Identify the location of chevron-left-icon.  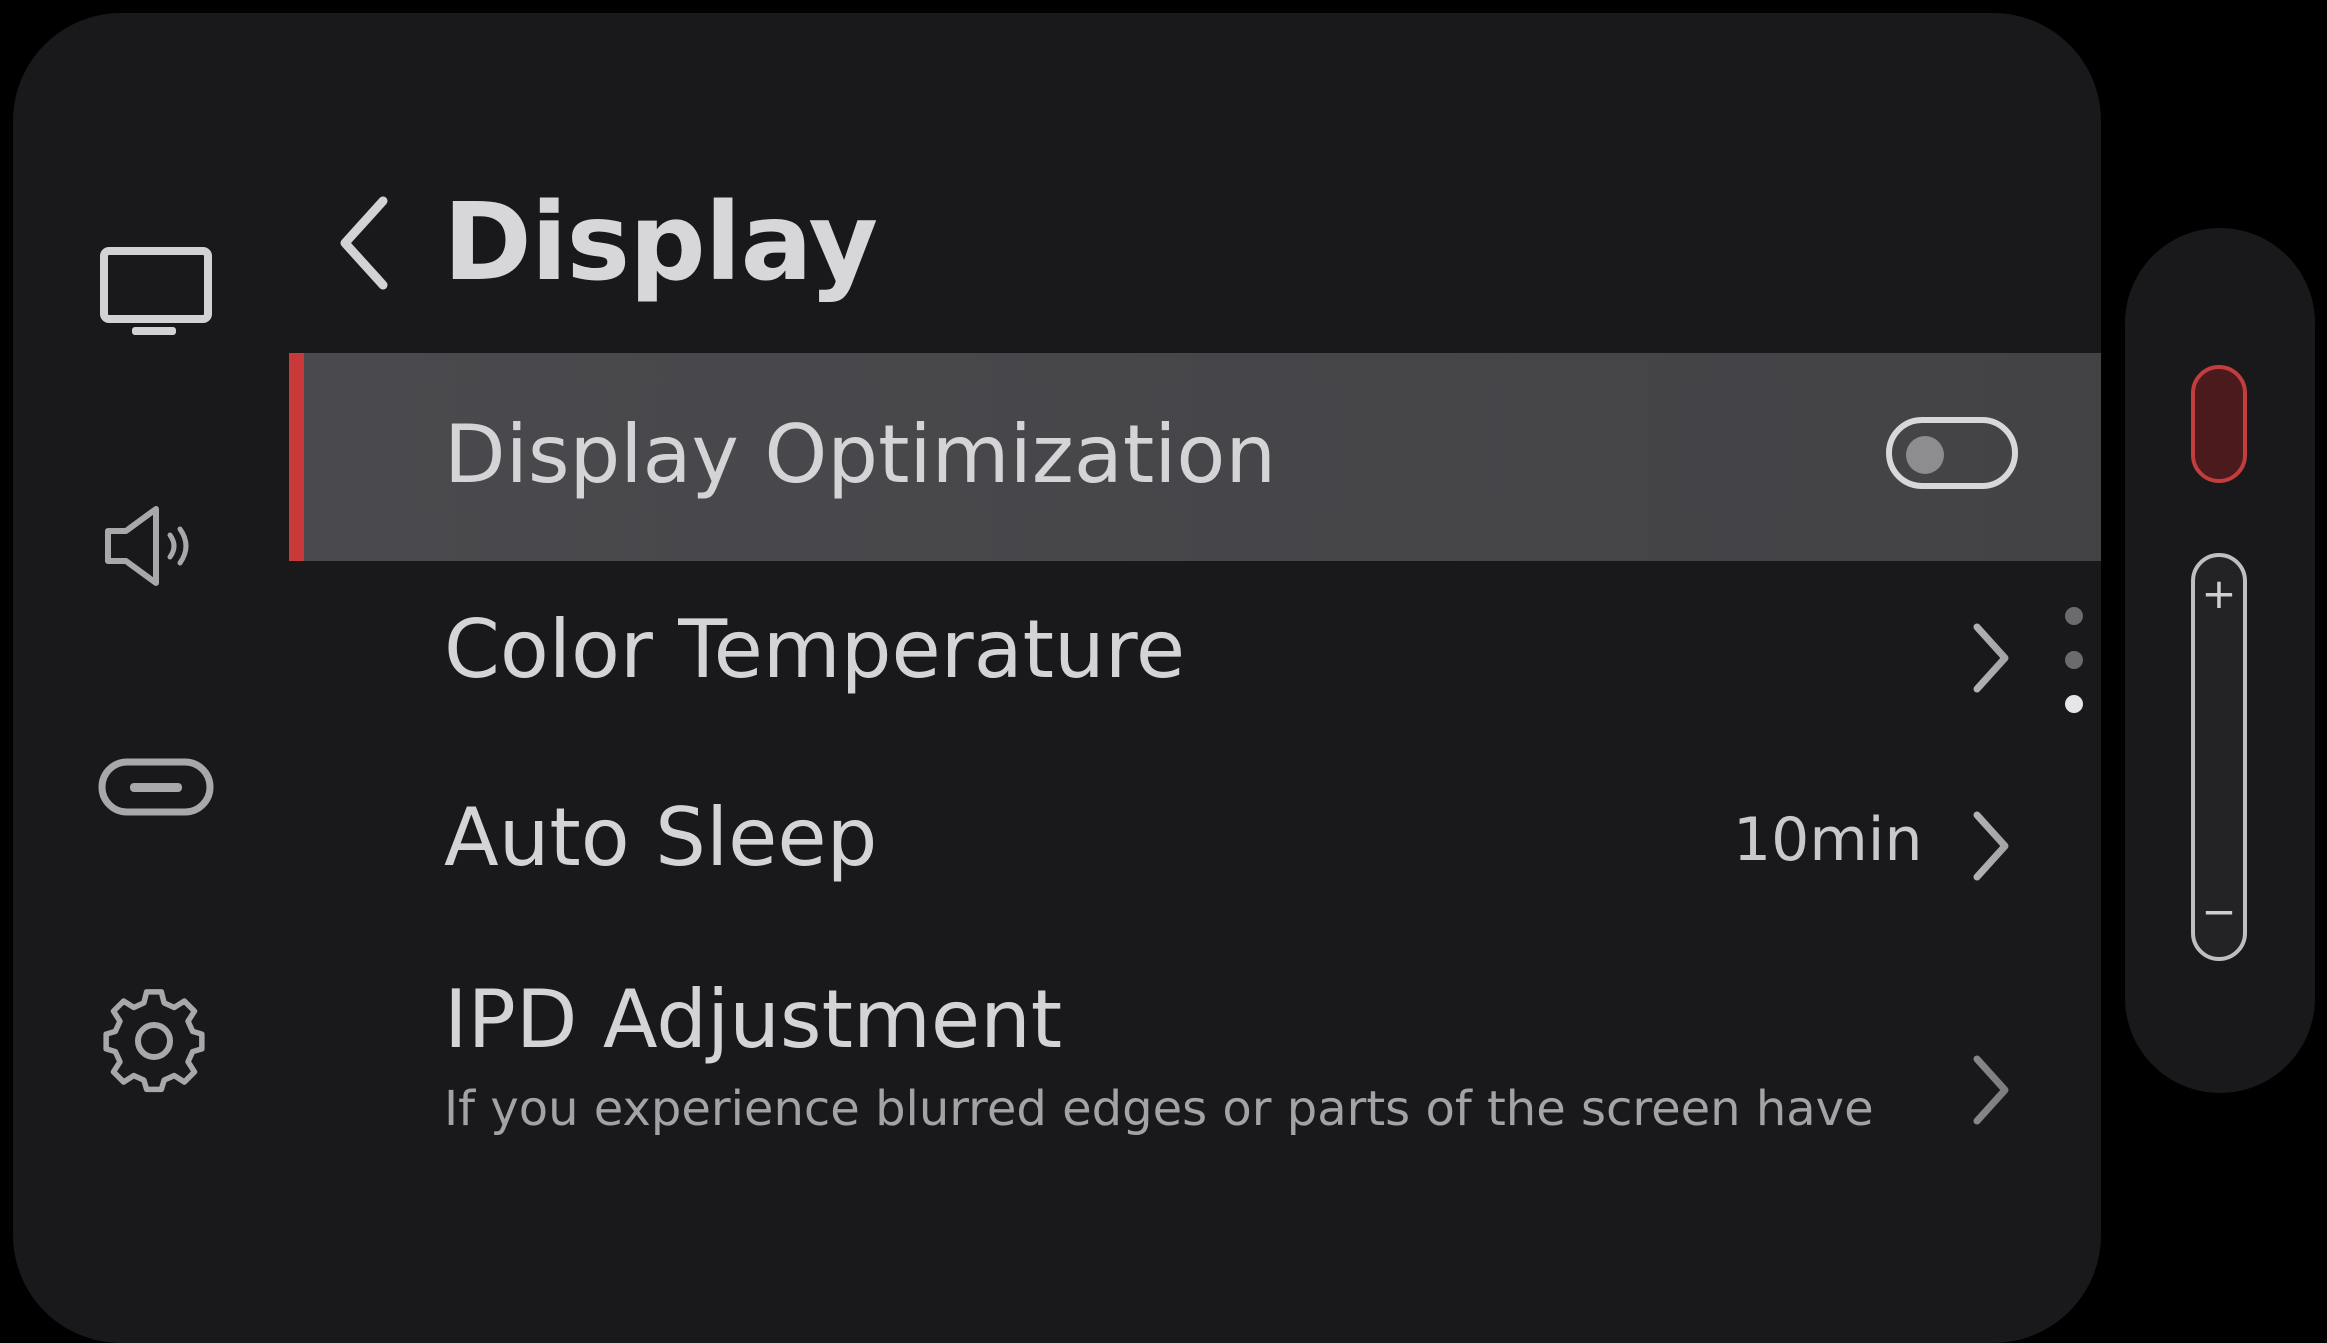
(364, 243).